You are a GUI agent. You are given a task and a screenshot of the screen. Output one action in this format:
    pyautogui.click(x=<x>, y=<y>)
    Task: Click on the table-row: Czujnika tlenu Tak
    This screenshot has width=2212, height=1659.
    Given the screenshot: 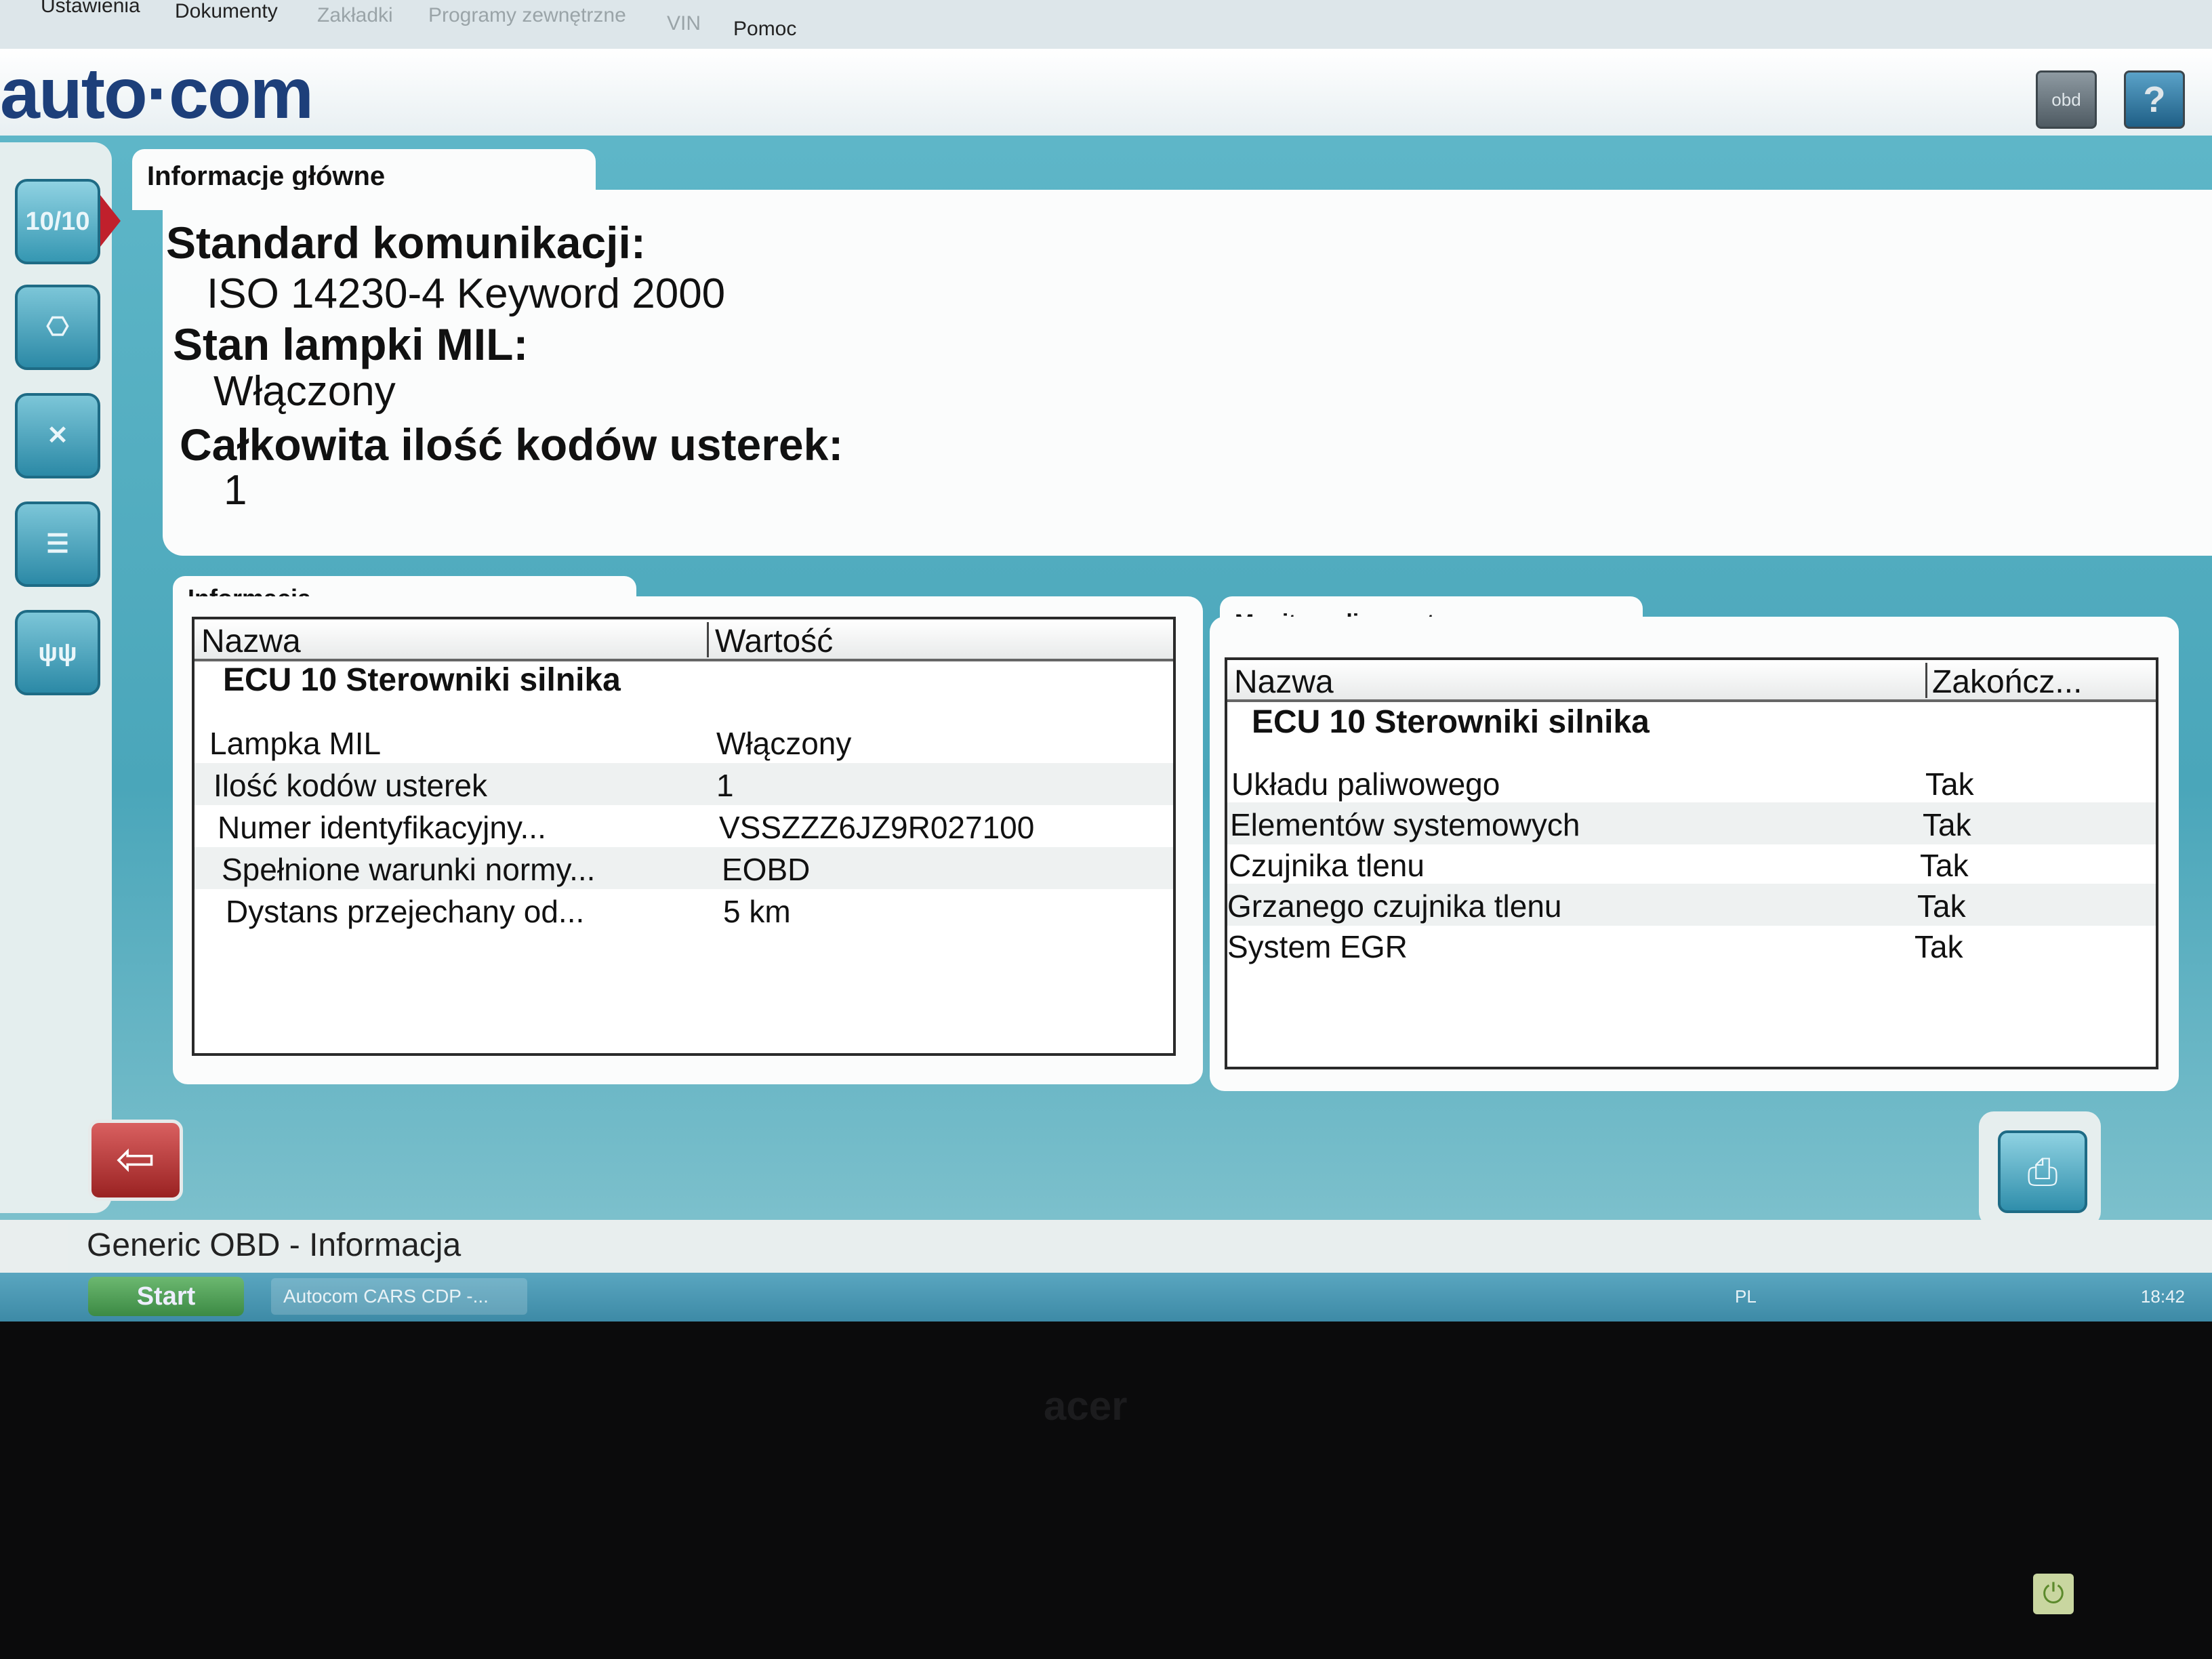 What is the action you would take?
    pyautogui.click(x=1692, y=864)
    